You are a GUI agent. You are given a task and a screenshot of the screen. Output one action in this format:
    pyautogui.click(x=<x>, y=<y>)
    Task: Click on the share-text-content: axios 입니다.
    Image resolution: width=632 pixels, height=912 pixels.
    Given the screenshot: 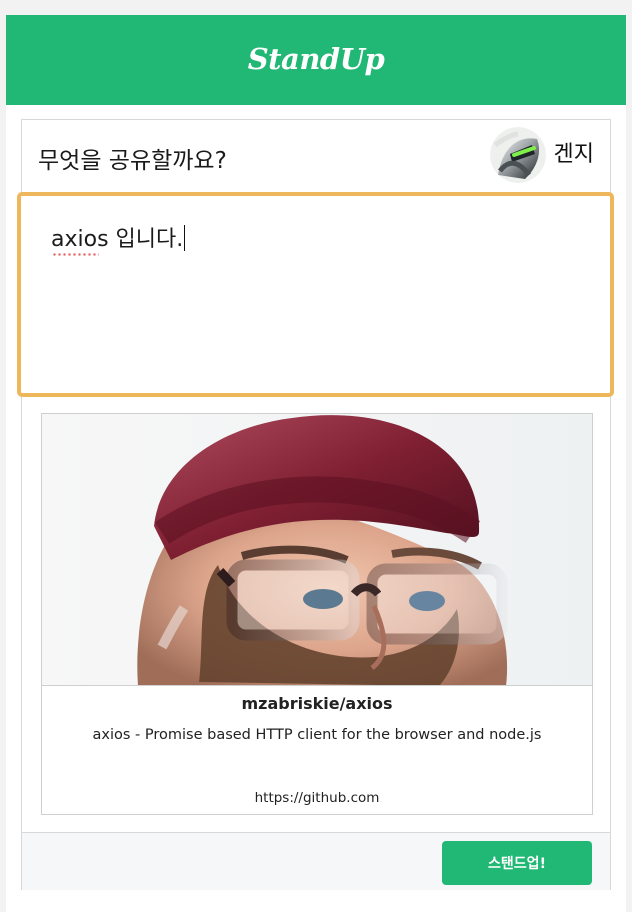 What is the action you would take?
    pyautogui.click(x=117, y=239)
    